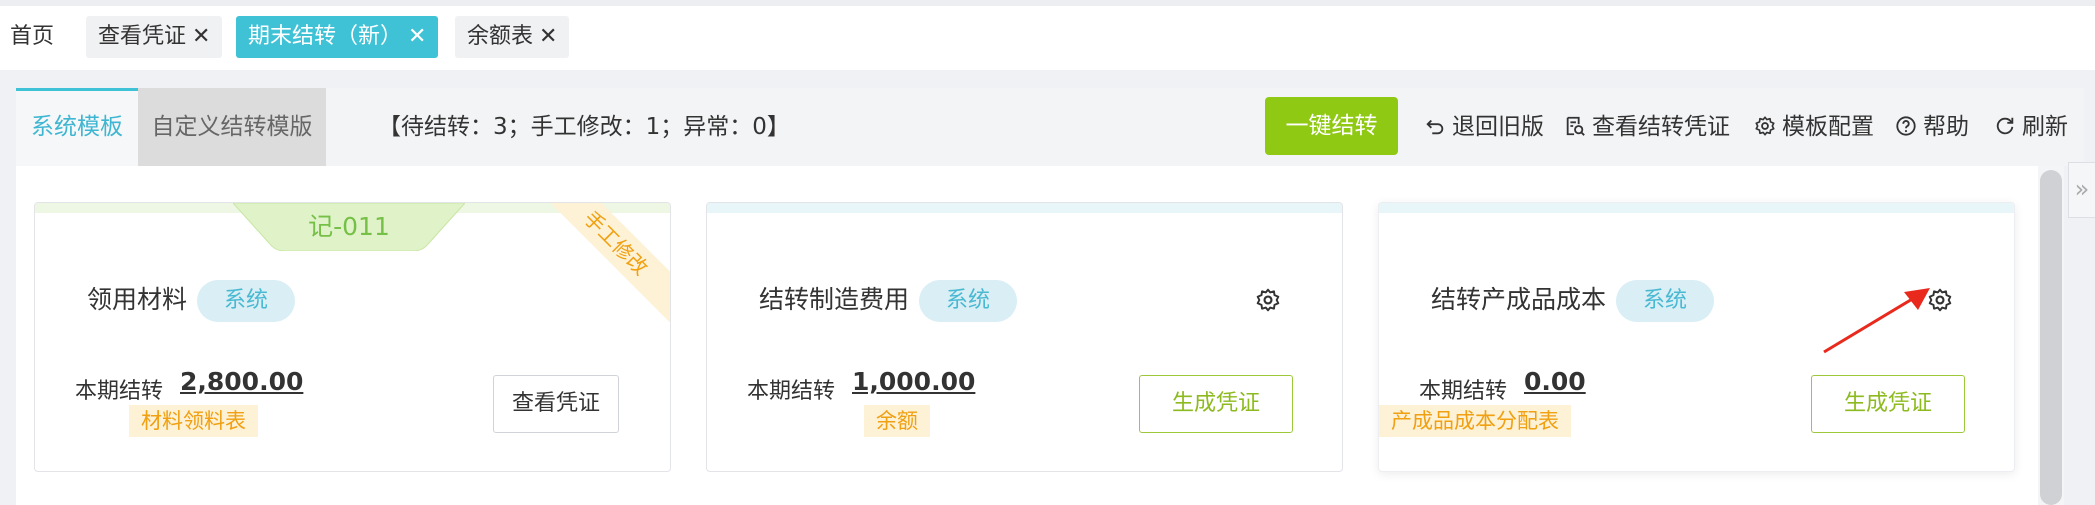  I want to click on toolbar-action-label: 刷新, so click(2045, 127).